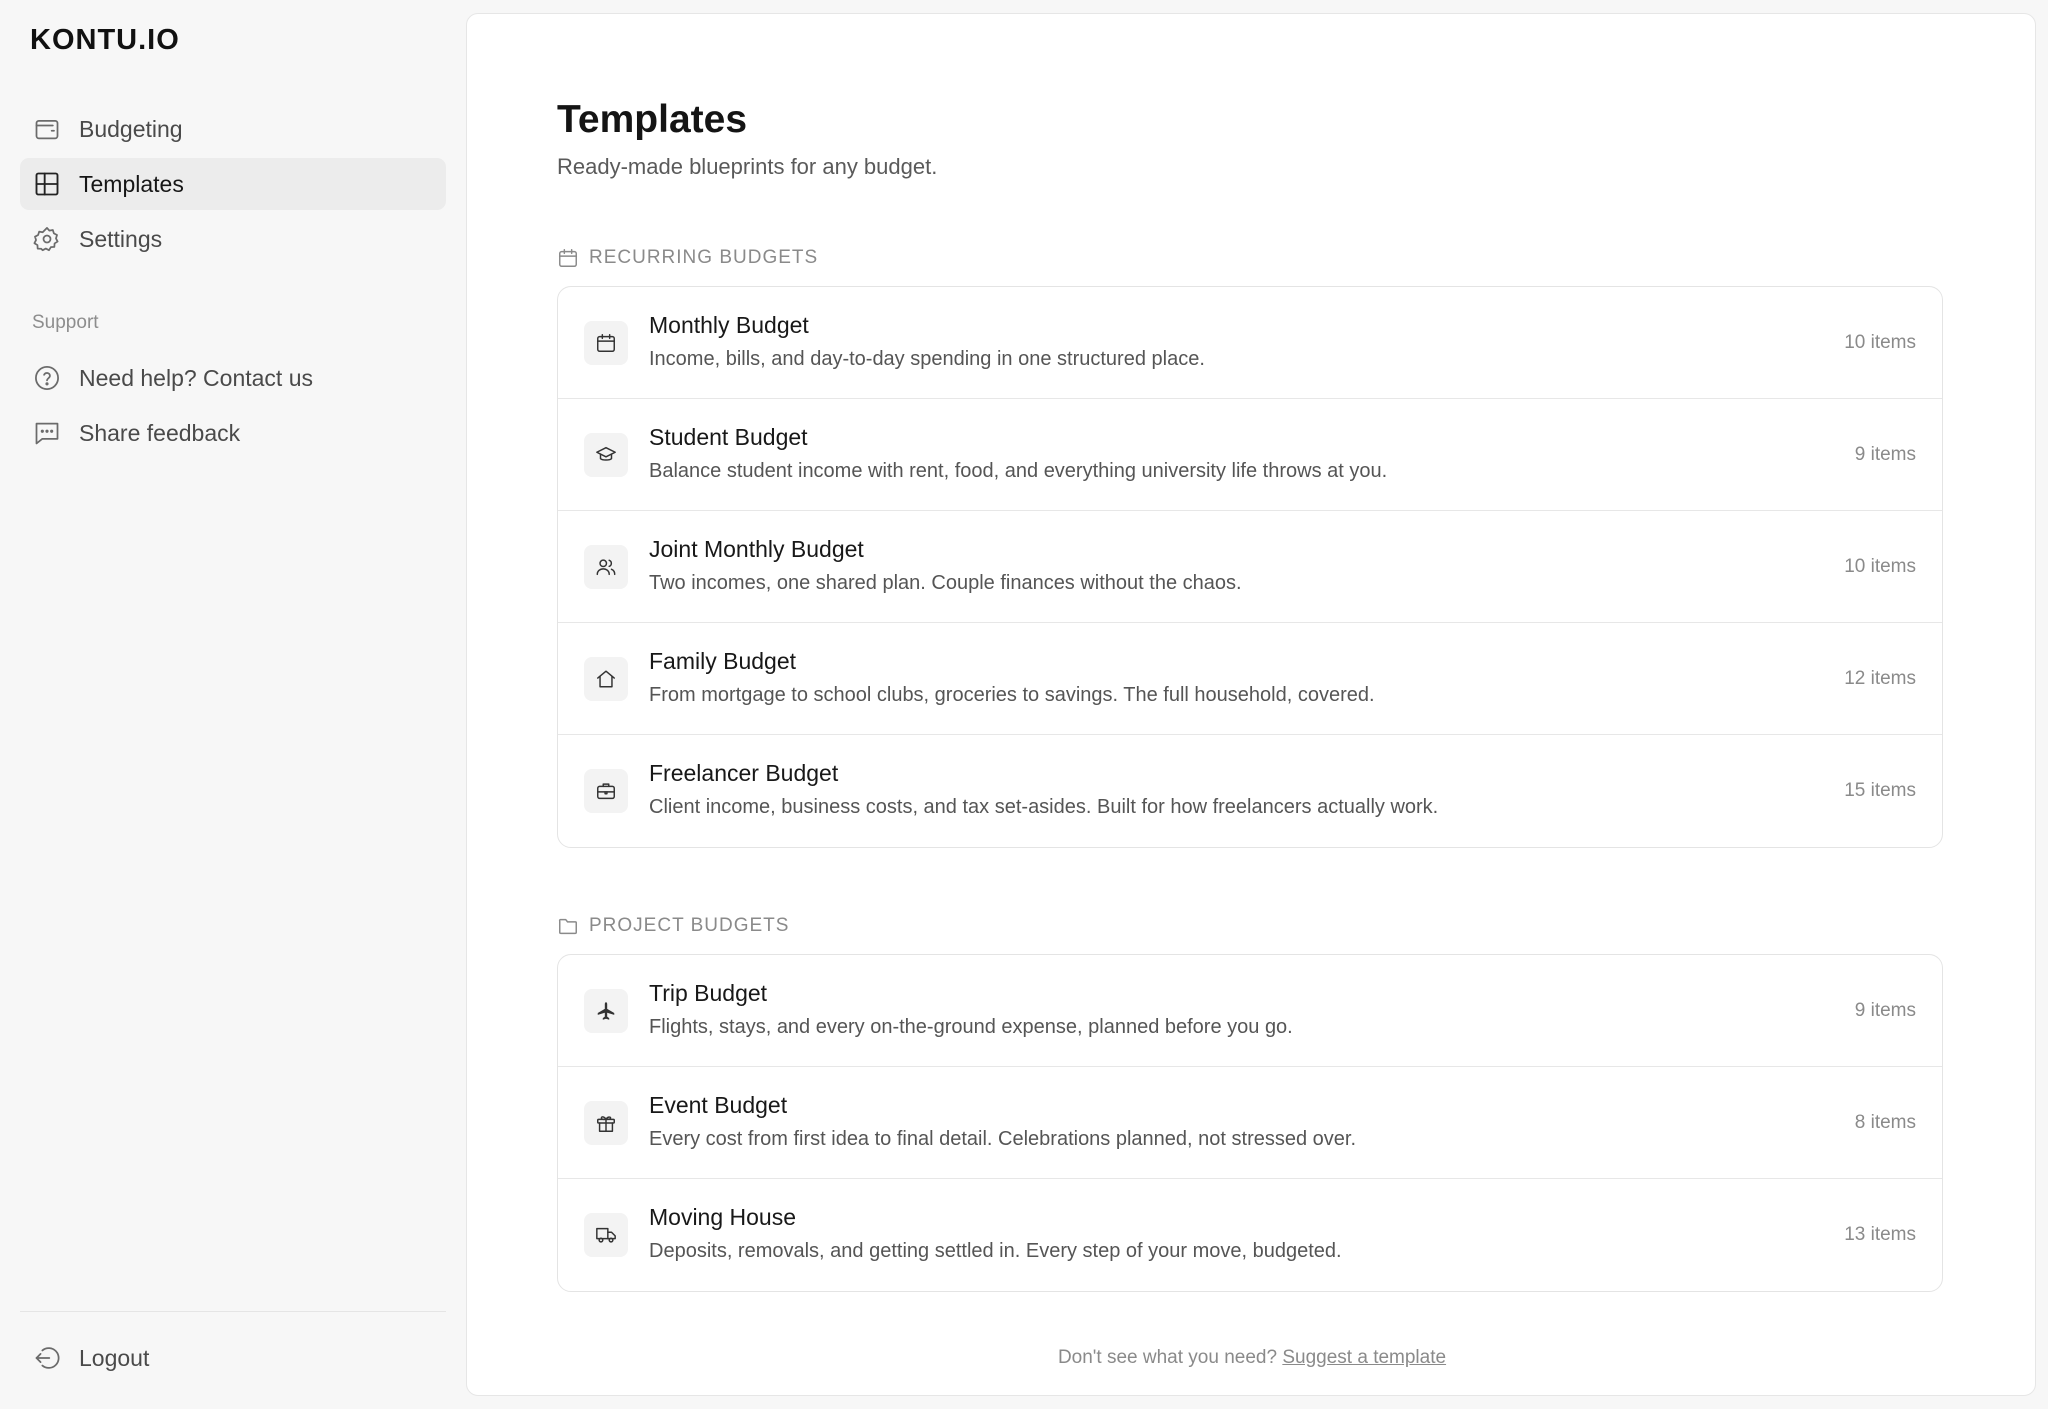 The height and width of the screenshot is (1409, 2048). I want to click on section-heading-recurring: RECURRING BUDGETS, so click(687, 258).